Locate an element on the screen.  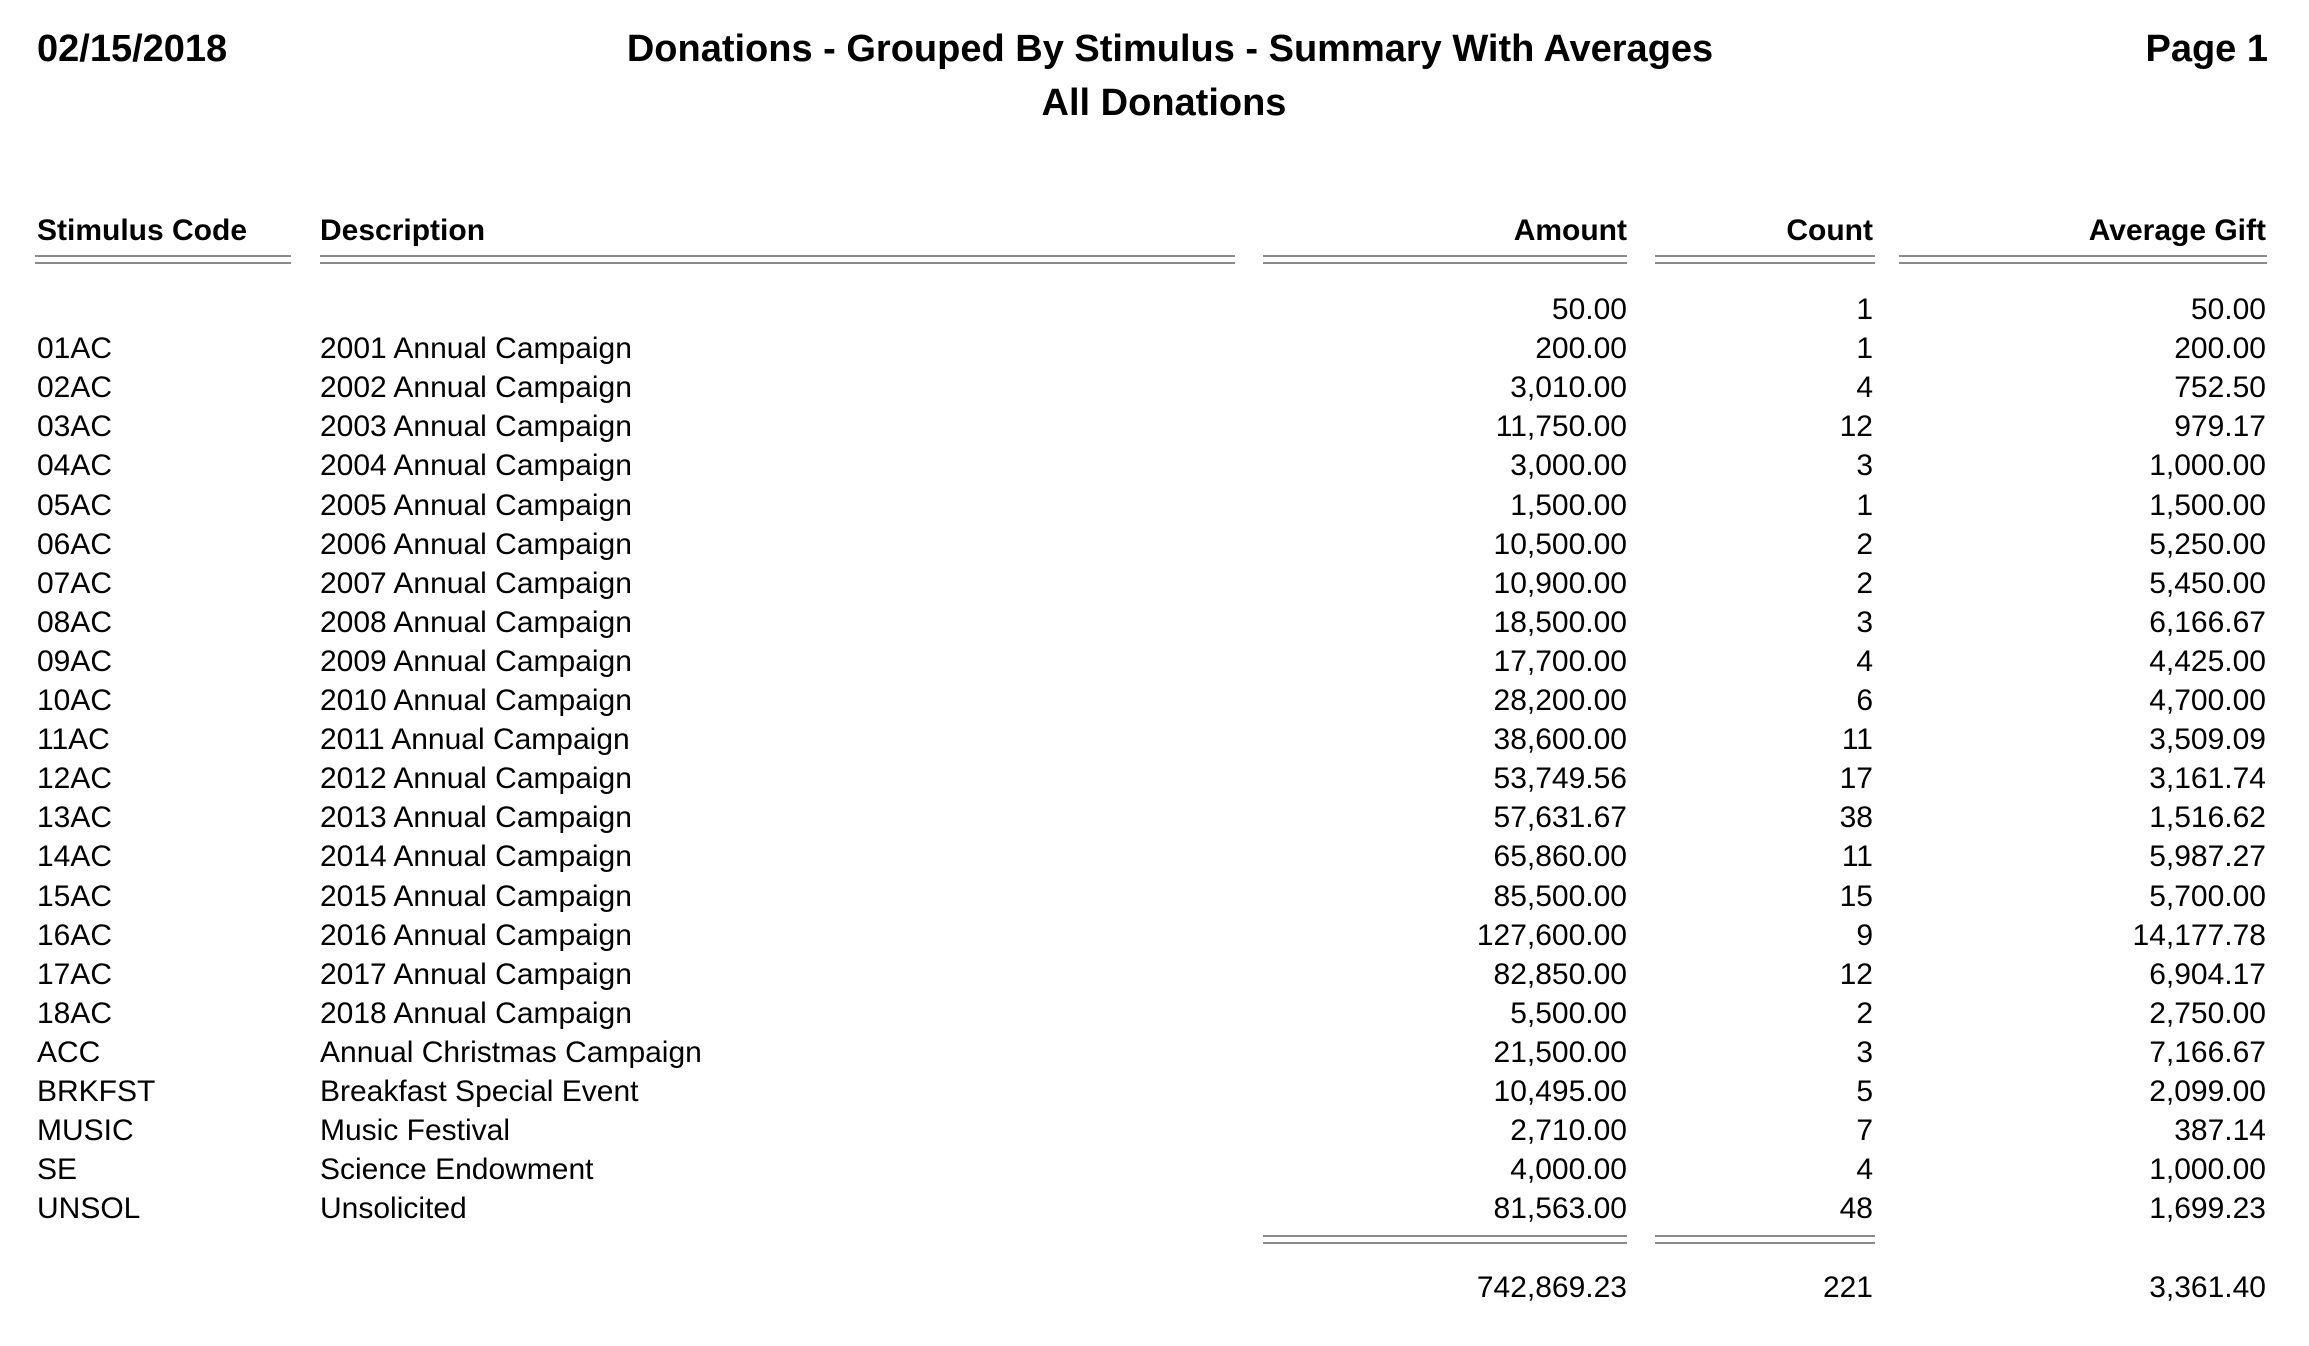
stimulus-code-cell: BRKFST is located at coordinates (96, 1091).